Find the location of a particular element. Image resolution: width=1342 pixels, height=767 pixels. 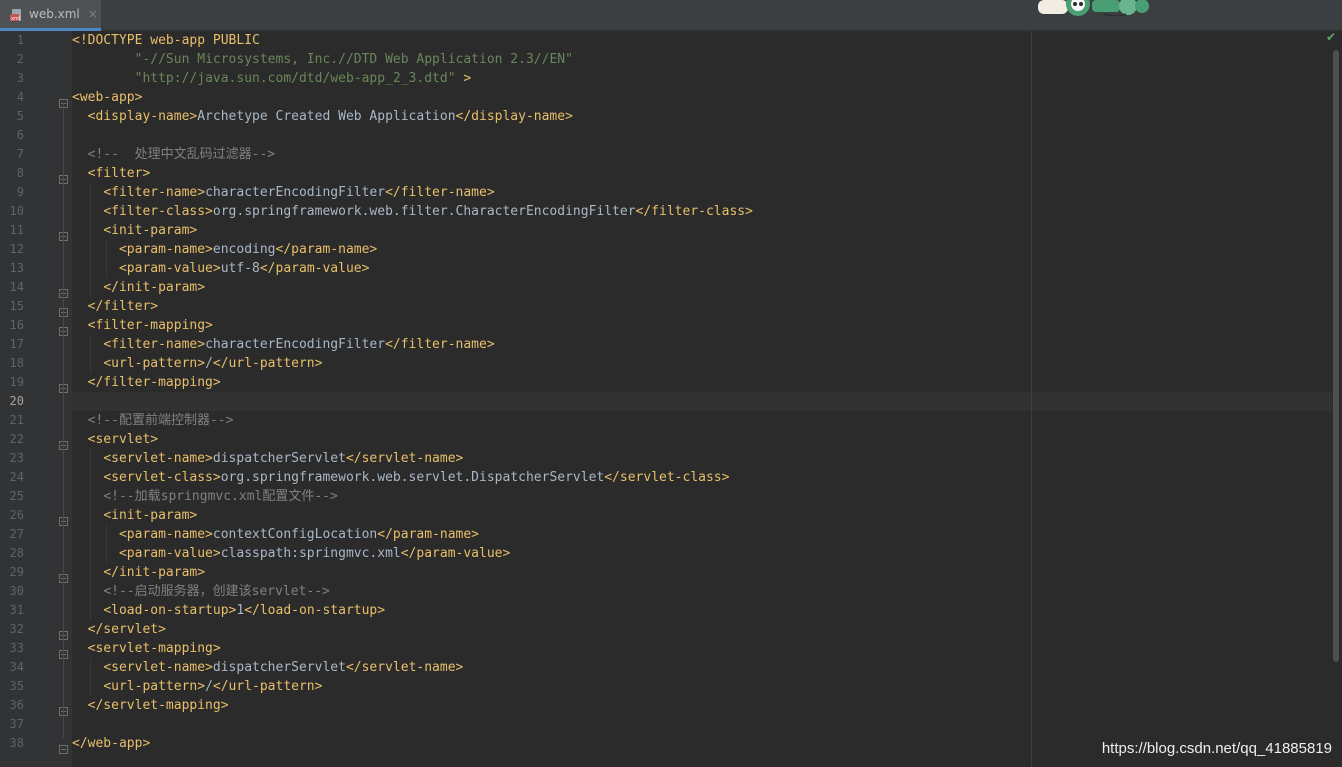

code-line: <param-value>utf-8</param-value> is located at coordinates (220, 268).